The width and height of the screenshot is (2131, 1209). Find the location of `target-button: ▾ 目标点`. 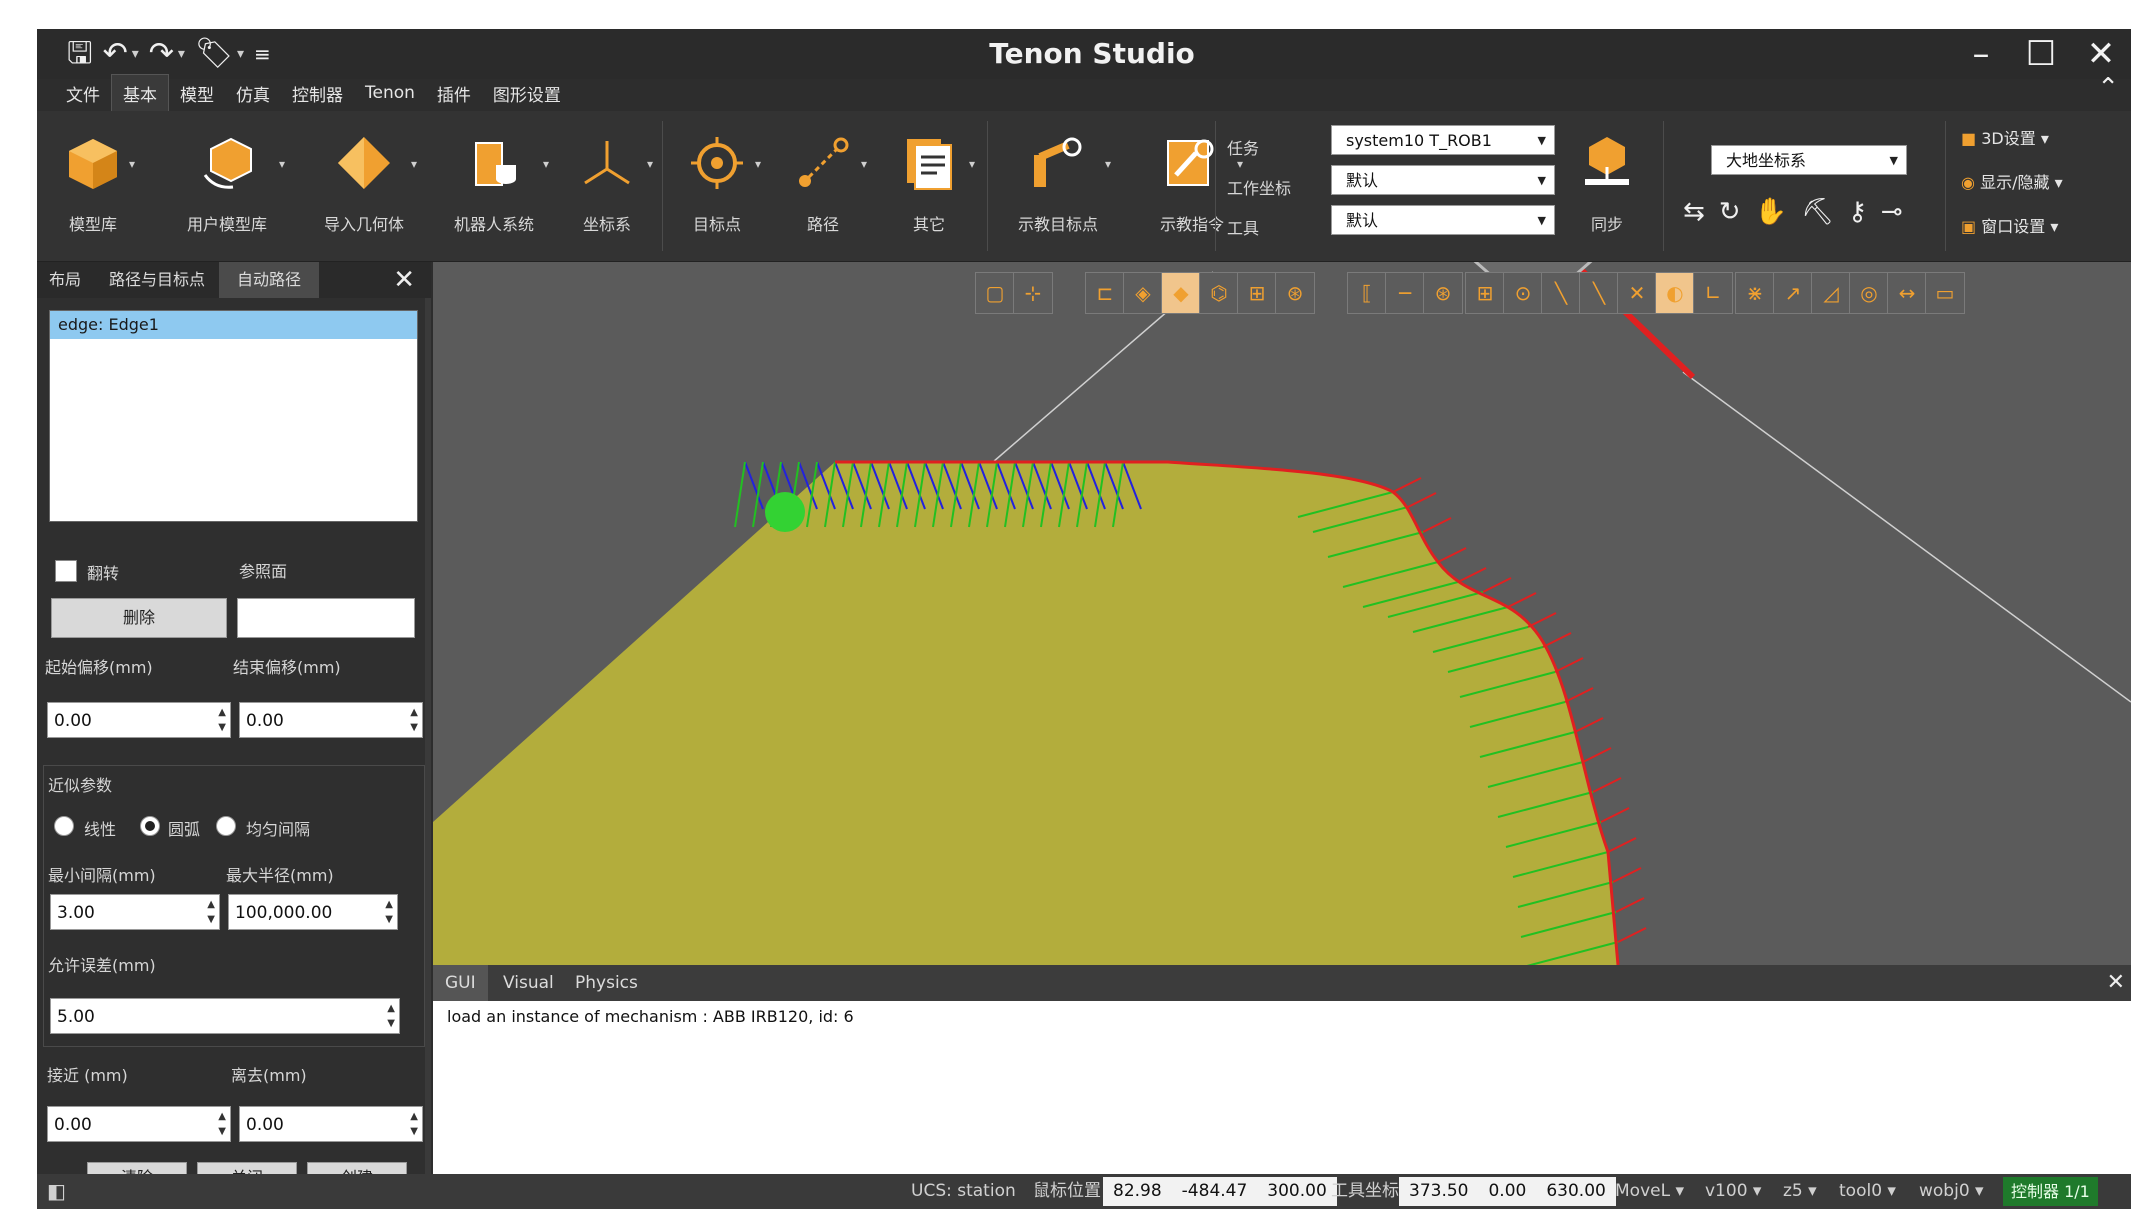

target-button: ▾ 目标点 is located at coordinates (717, 186).